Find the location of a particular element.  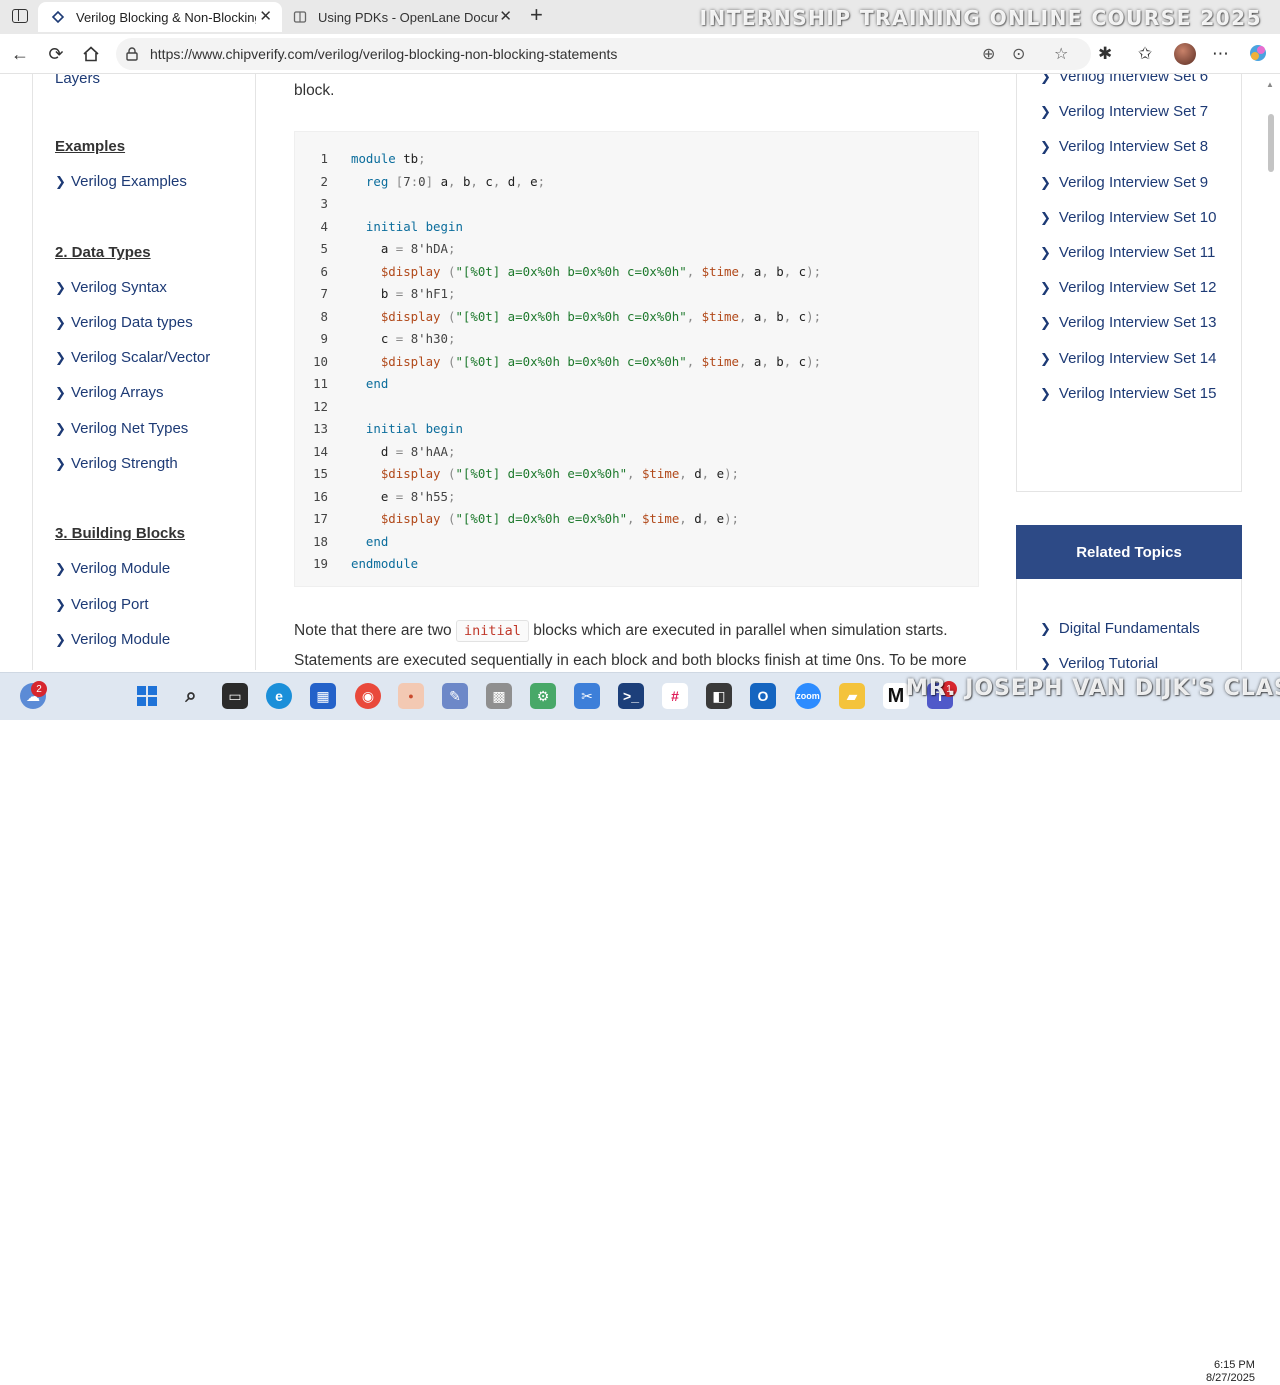

line-number: 14 is located at coordinates (320, 451).